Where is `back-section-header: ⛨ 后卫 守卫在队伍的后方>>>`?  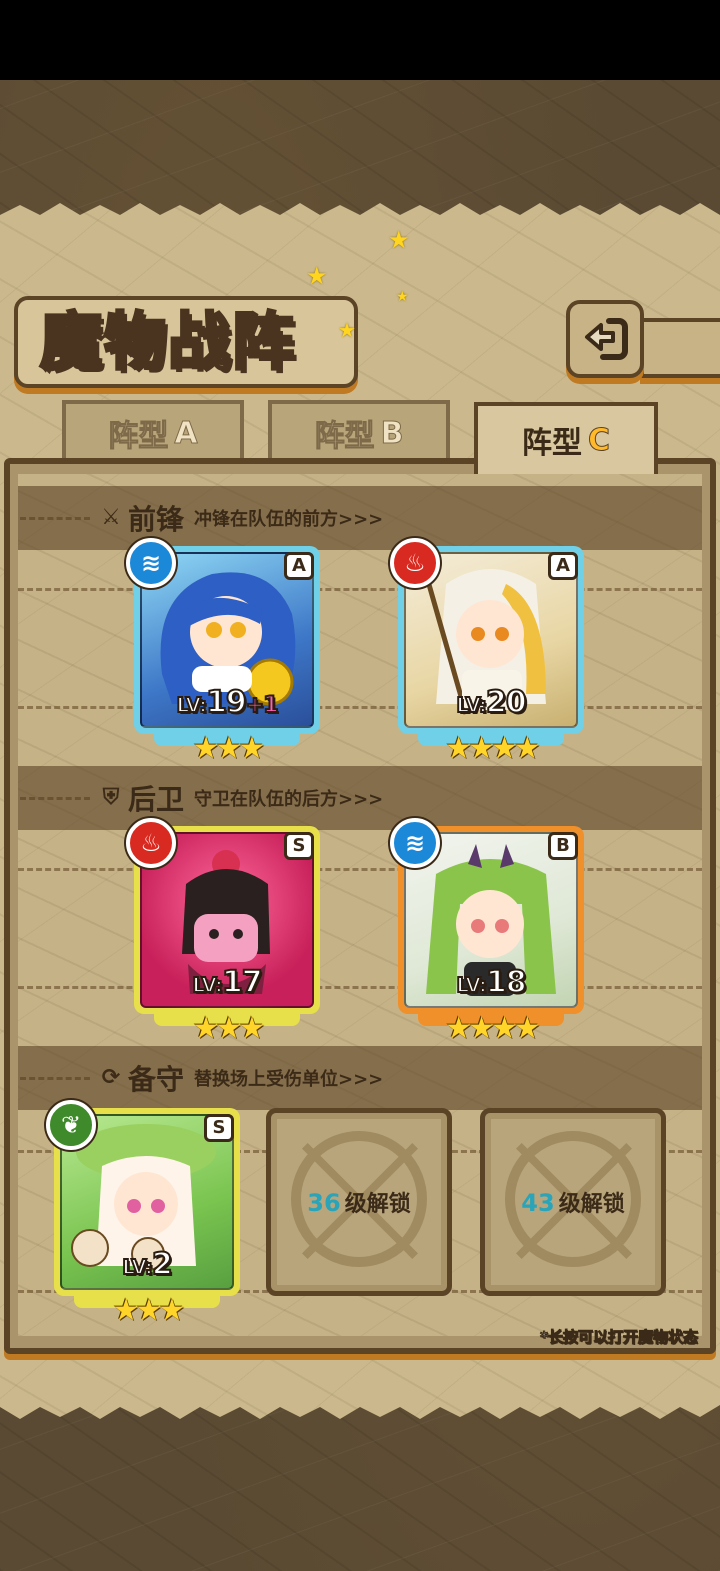 back-section-header: ⛨ 后卫 守卫在队伍的后方>>> is located at coordinates (360, 798).